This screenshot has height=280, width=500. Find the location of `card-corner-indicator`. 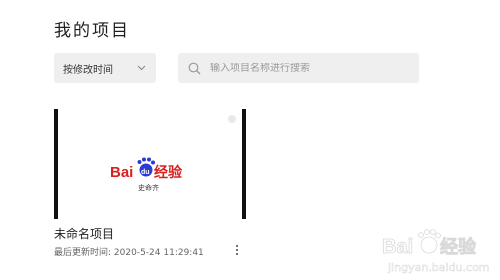

card-corner-indicator is located at coordinates (232, 119).